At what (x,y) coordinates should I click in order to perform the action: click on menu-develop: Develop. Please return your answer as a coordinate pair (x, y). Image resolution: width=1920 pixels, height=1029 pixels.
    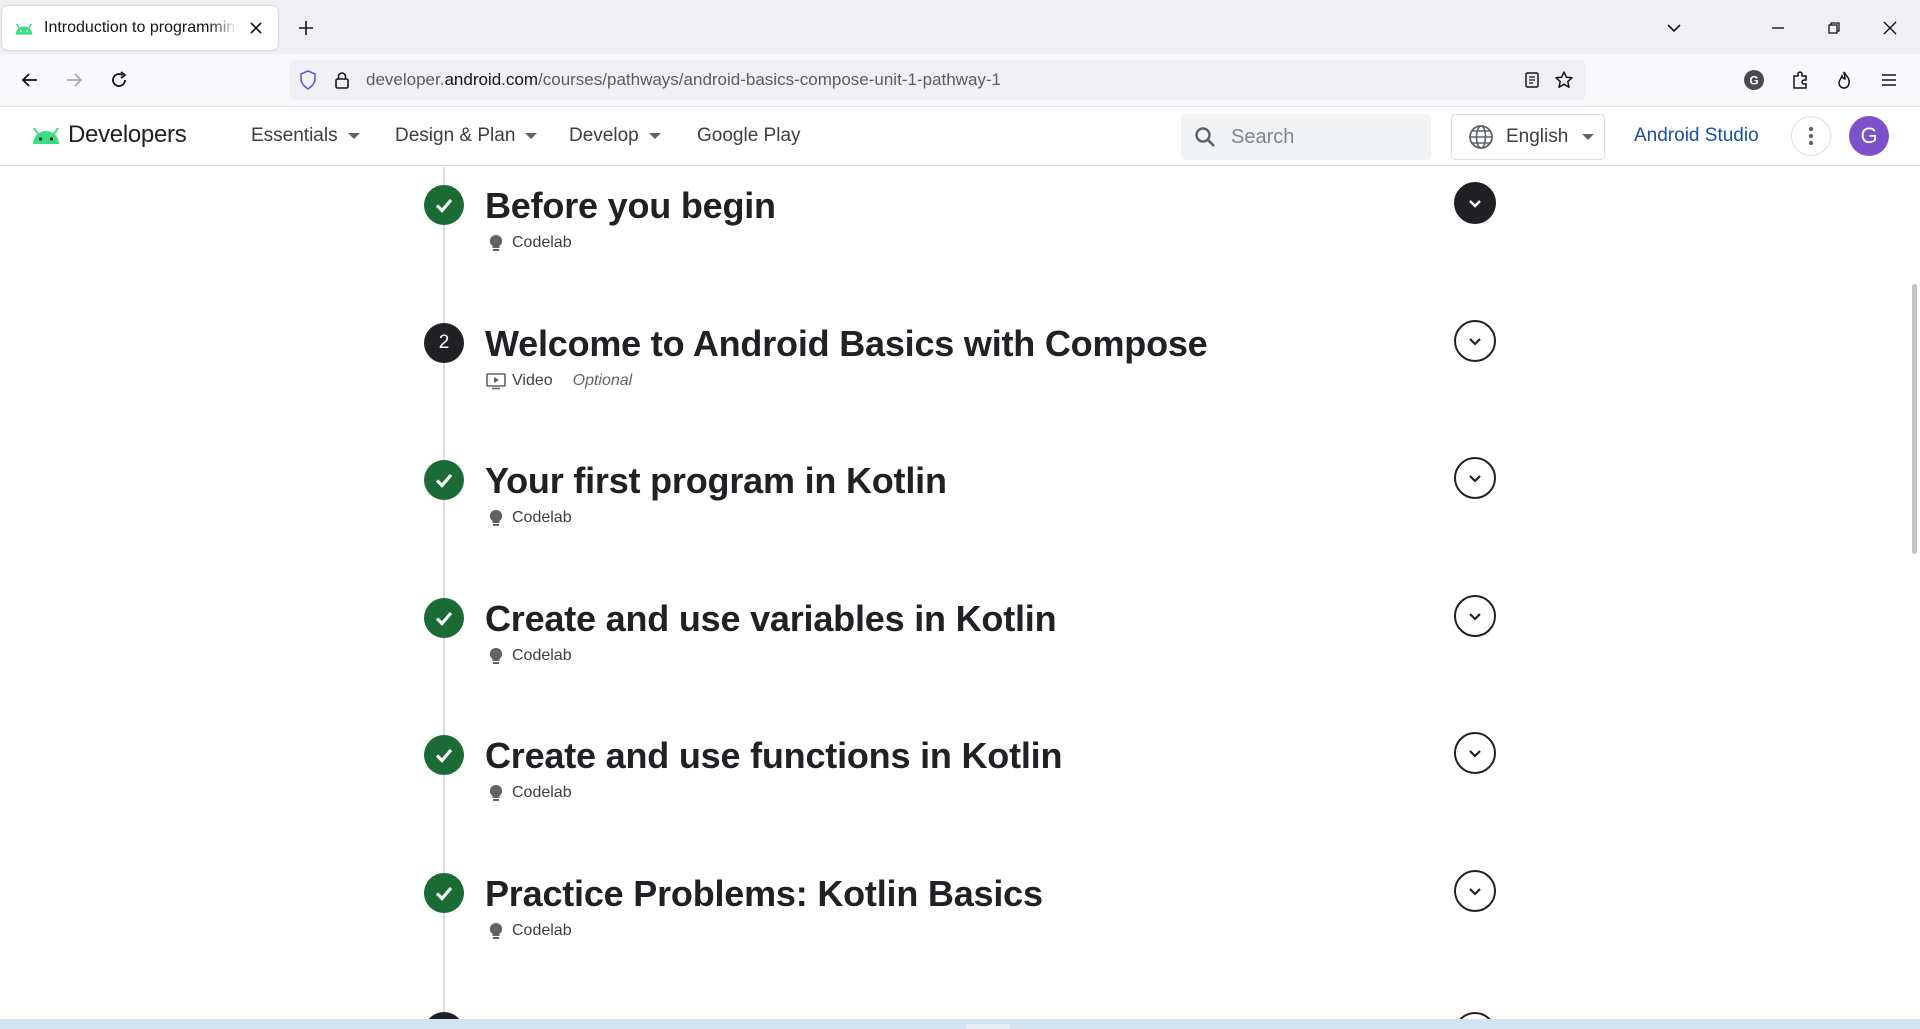
    Looking at the image, I should click on (615, 136).